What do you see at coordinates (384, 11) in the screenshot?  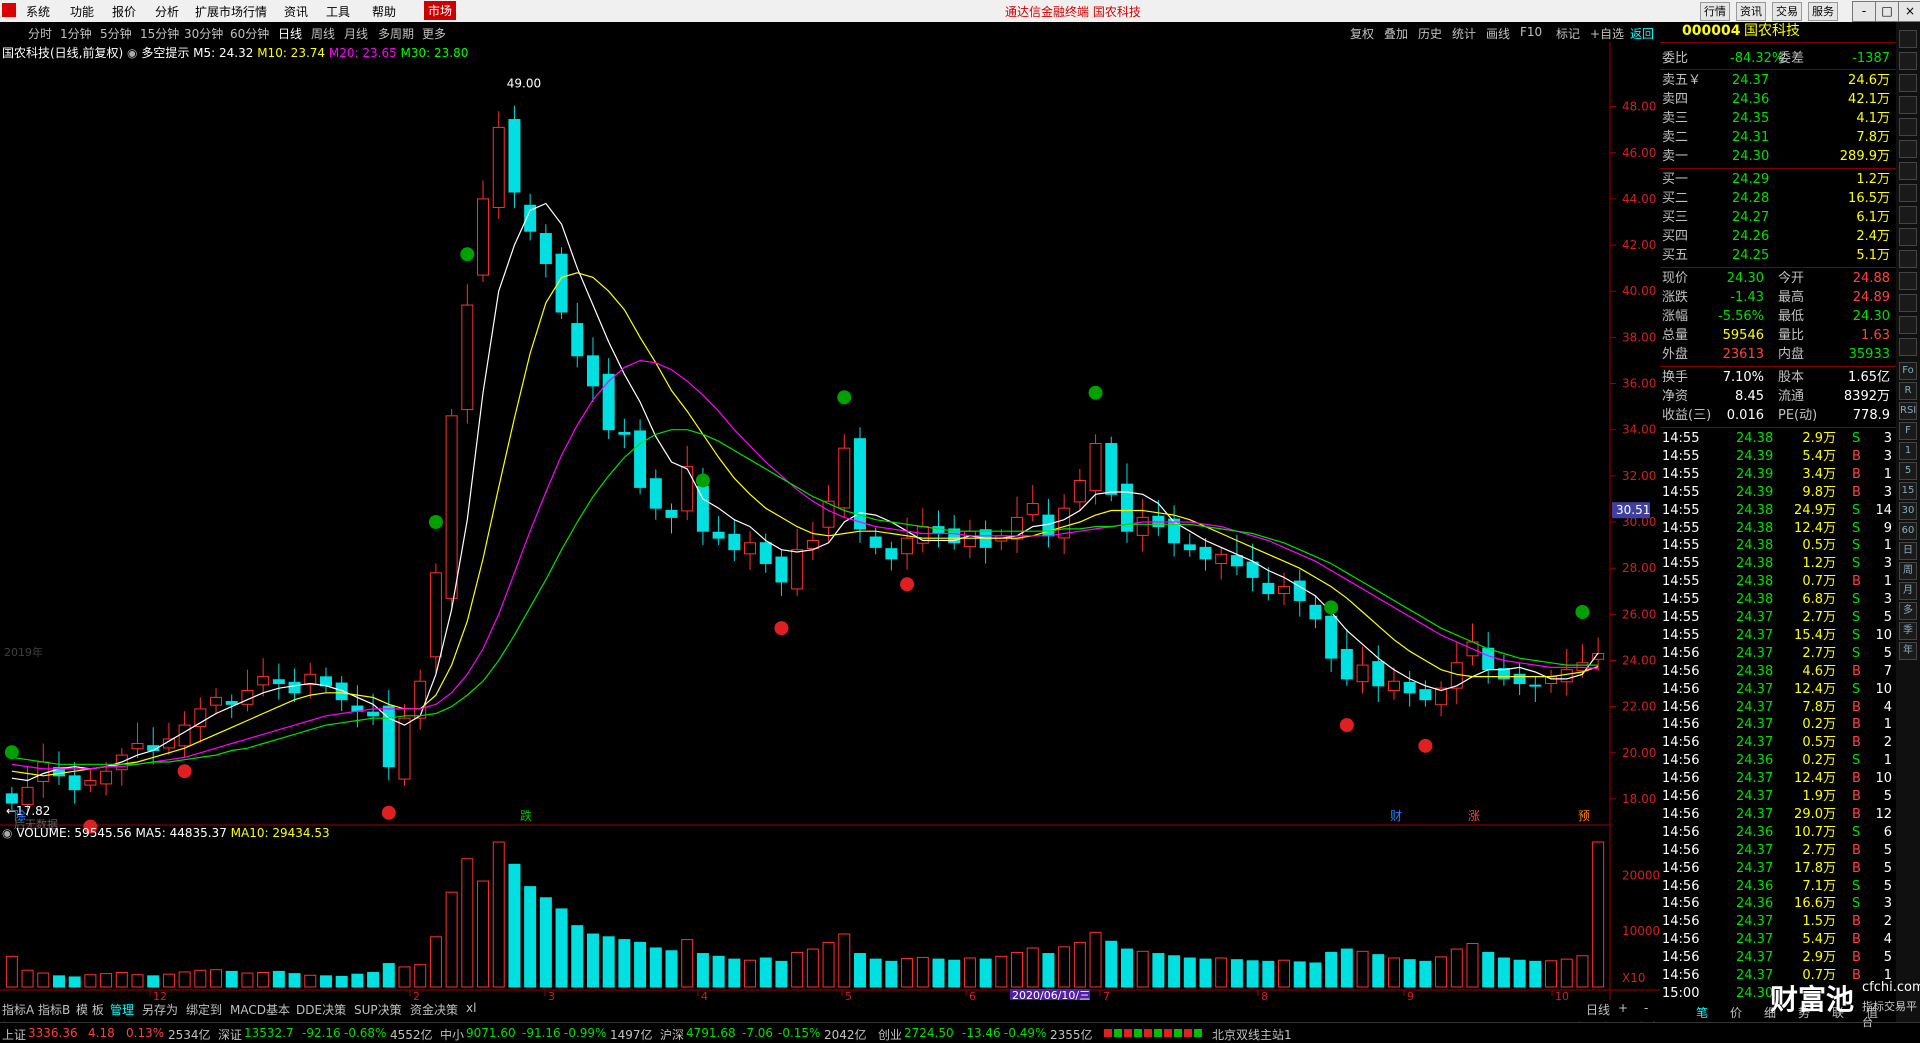 I see `menu-item: 帮助` at bounding box center [384, 11].